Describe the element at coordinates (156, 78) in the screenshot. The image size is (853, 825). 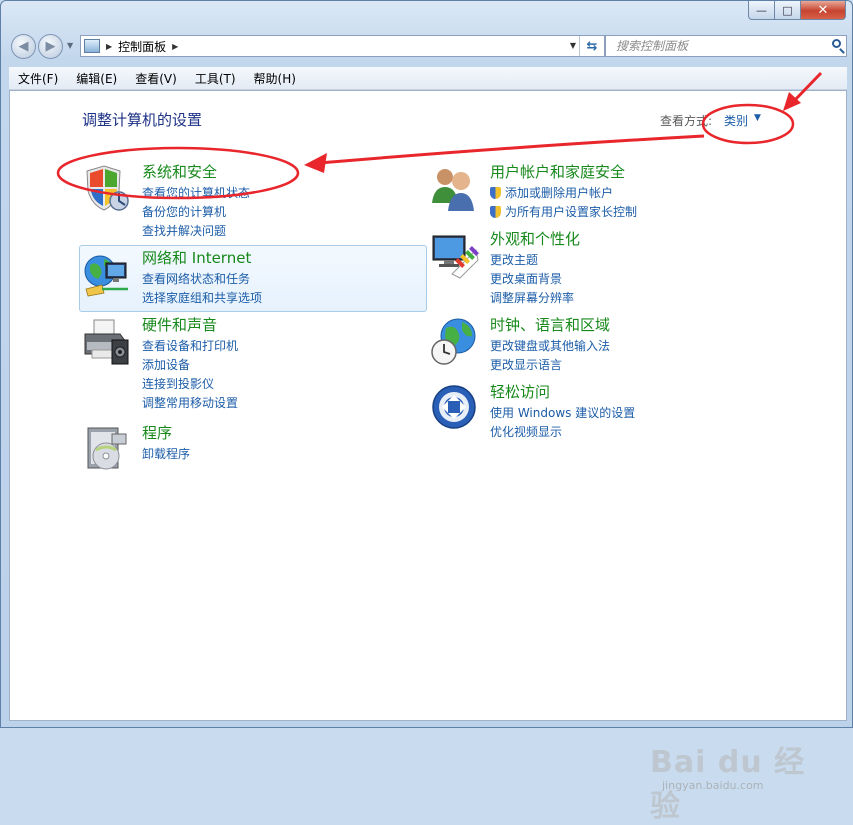
I see `menu-view: 查看(V)` at that location.